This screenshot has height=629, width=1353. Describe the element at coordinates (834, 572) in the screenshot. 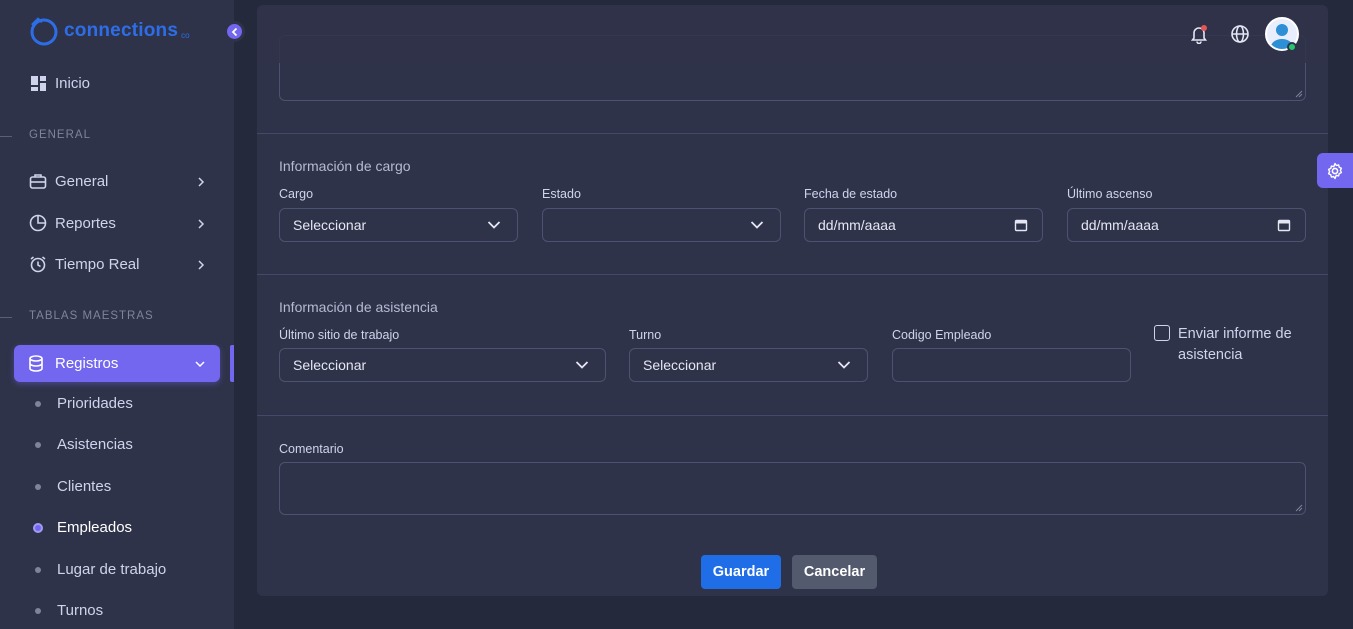

I see `cancel-button: Cancelar` at that location.